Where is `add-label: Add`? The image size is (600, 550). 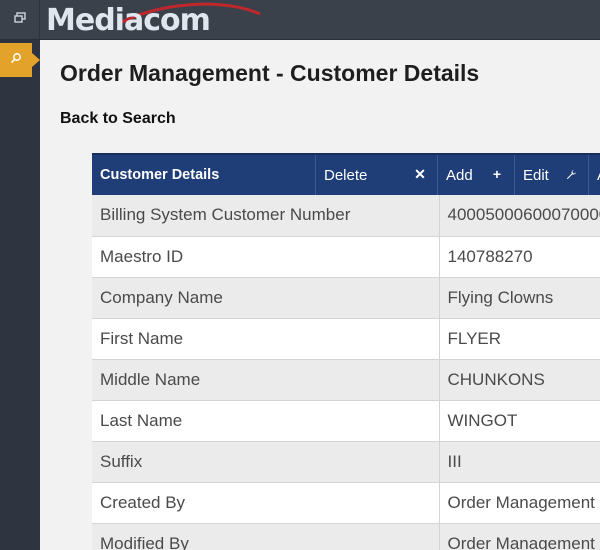
add-label: Add is located at coordinates (459, 175).